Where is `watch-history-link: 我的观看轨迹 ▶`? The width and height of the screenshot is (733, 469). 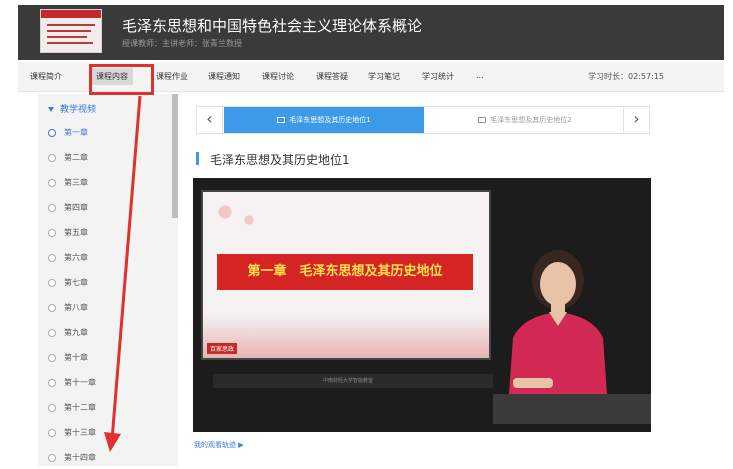 watch-history-link: 我的观看轨迹 ▶ is located at coordinates (219, 445).